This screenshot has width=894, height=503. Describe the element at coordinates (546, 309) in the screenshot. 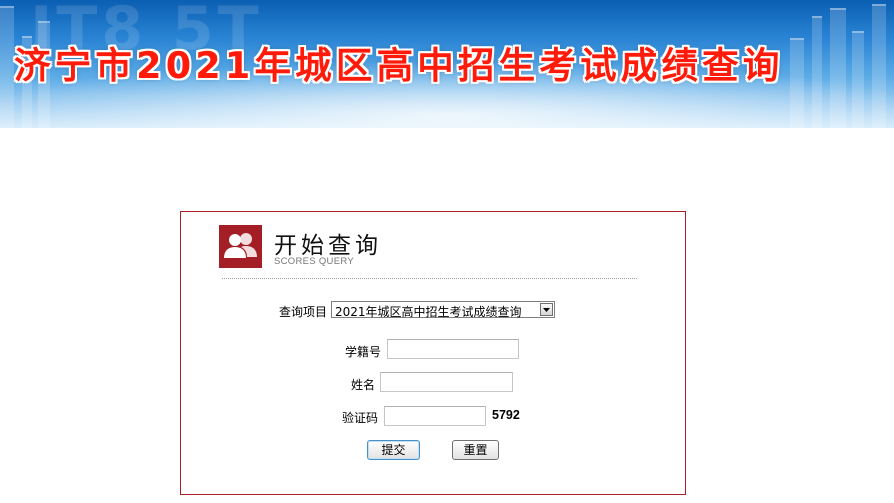

I see `chevron-down-icon` at that location.